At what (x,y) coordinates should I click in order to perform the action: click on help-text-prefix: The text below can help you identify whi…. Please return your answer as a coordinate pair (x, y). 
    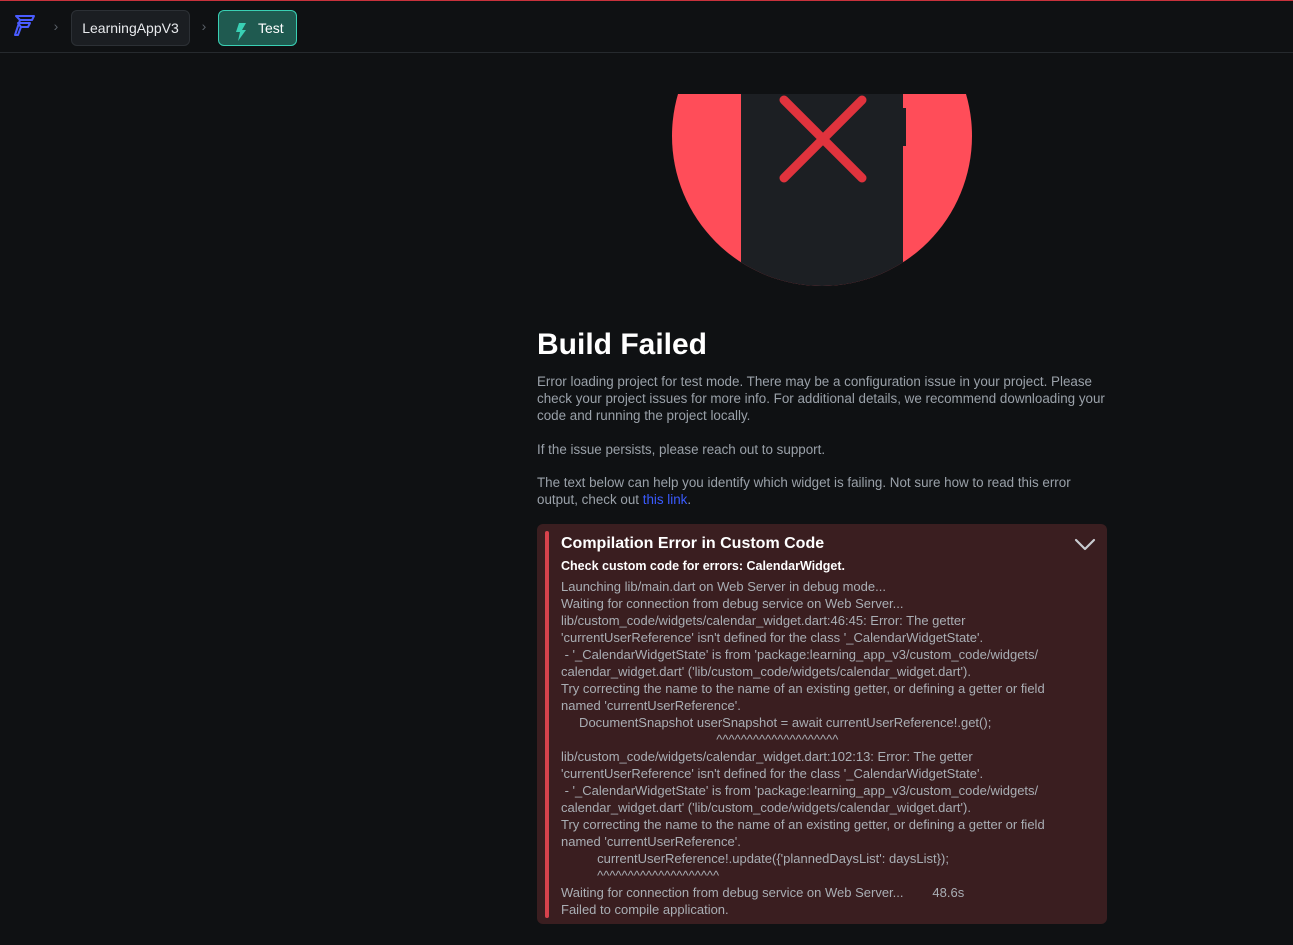
    Looking at the image, I should click on (804, 491).